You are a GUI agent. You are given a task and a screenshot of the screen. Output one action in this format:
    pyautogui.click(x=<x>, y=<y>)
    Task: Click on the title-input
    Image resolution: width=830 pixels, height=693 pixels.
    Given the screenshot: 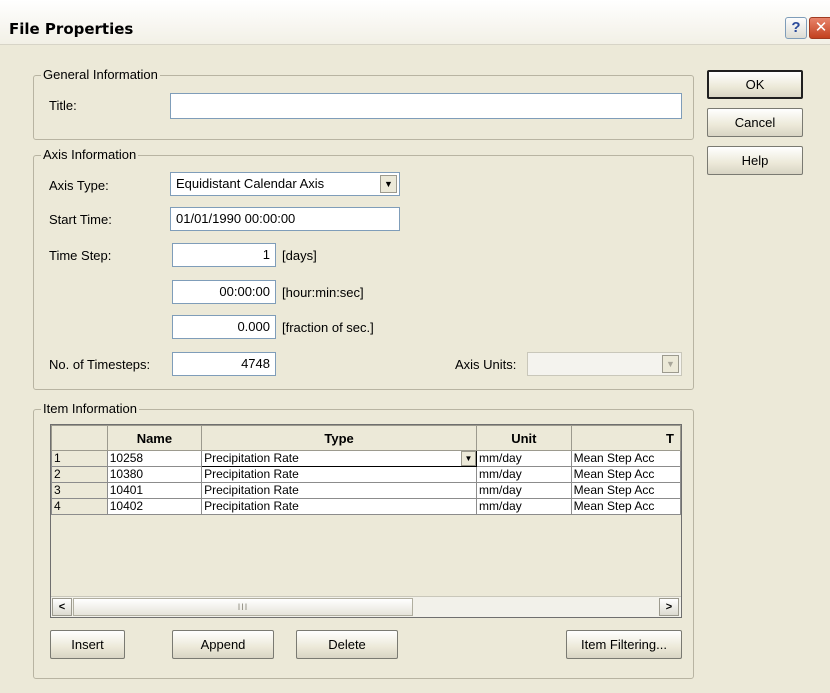 What is the action you would take?
    pyautogui.click(x=426, y=106)
    